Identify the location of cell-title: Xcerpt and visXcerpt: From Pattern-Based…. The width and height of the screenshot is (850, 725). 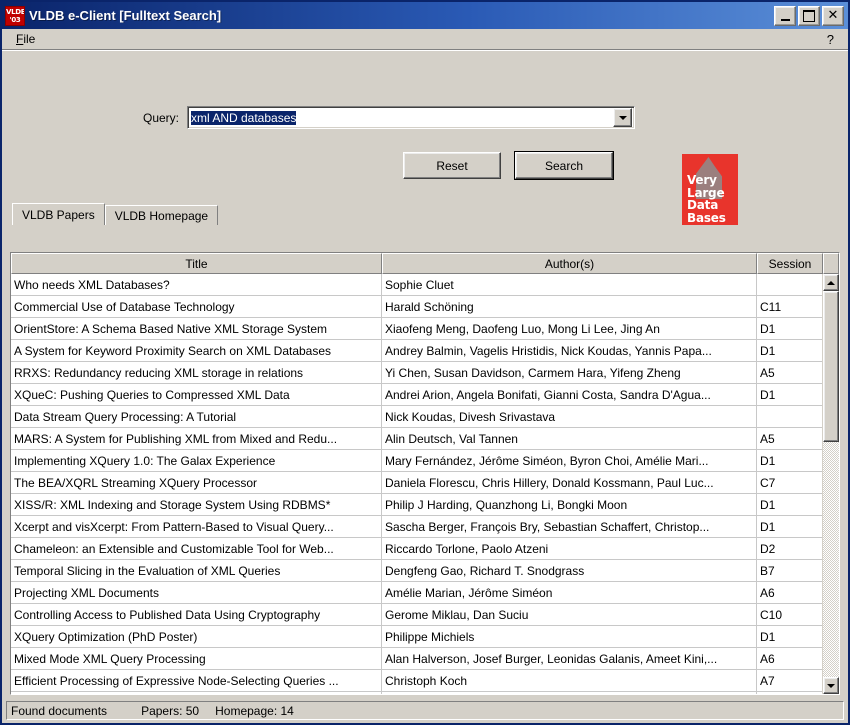
(196, 526).